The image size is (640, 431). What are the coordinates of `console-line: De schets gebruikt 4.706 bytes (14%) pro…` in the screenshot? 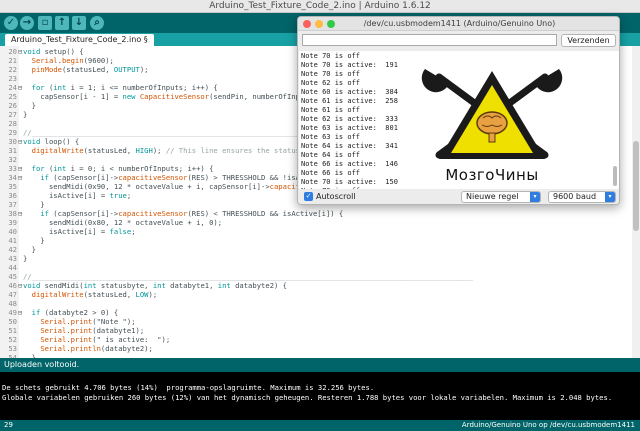 It's located at (188, 387).